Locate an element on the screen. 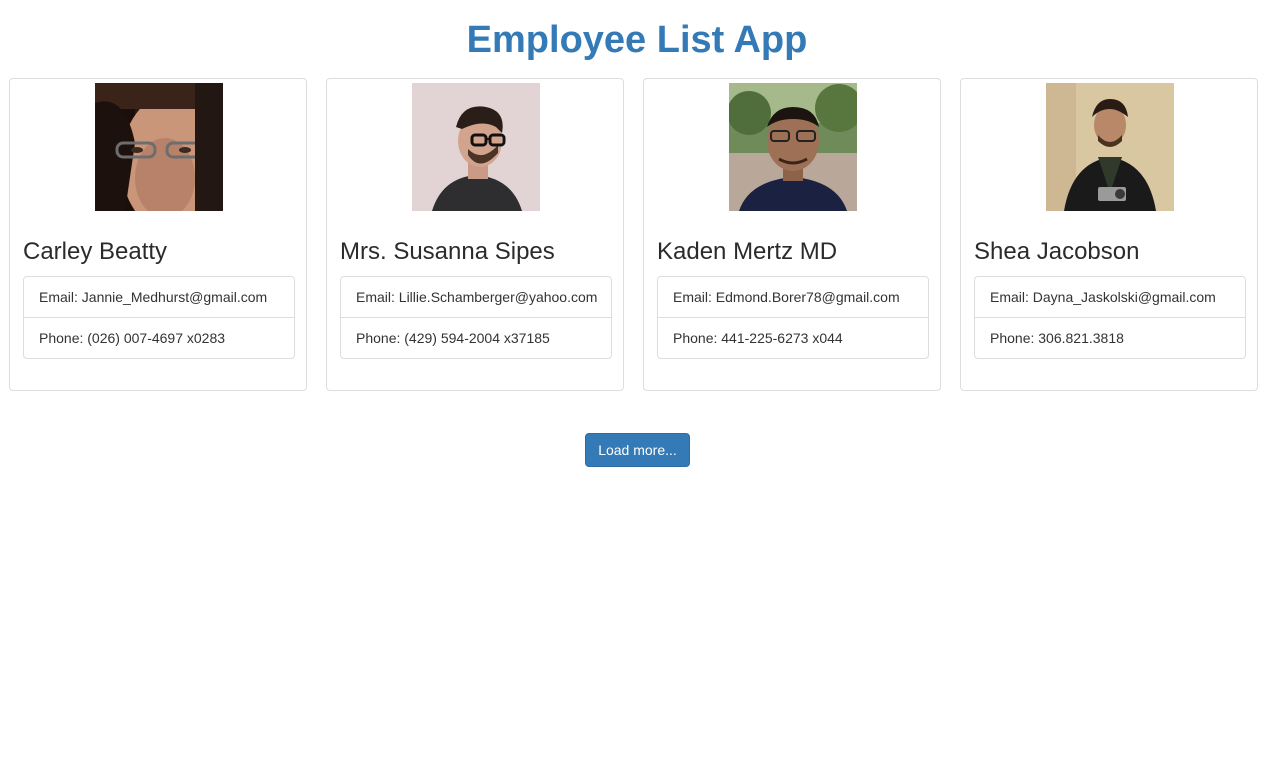 This screenshot has width=1274, height=762. employee-email: Email: Dayna_Jaskolski@gmail.com is located at coordinates (1103, 297).